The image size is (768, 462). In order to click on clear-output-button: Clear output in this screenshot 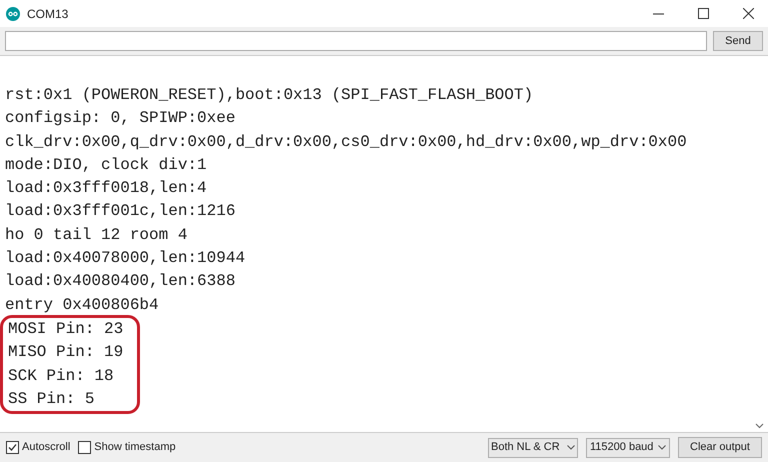, I will do `click(720, 447)`.